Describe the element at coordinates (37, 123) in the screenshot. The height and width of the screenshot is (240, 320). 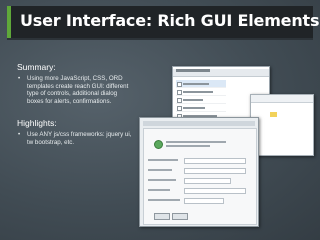
I see `highlights-heading: Highlights:` at that location.